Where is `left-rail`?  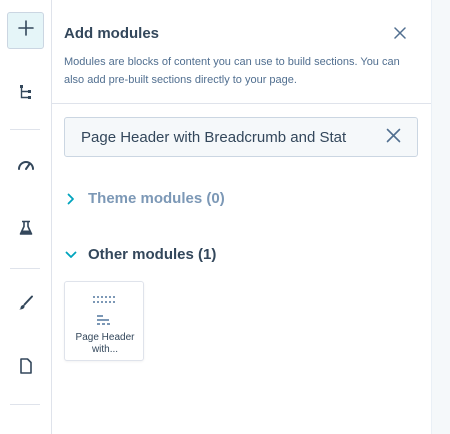 left-rail is located at coordinates (26, 217).